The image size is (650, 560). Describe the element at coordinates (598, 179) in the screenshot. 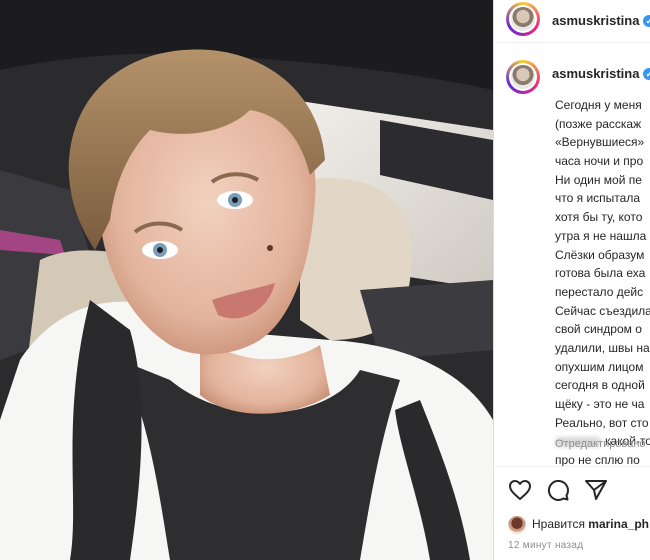

I see `caption-line: Ни один мой пе` at that location.